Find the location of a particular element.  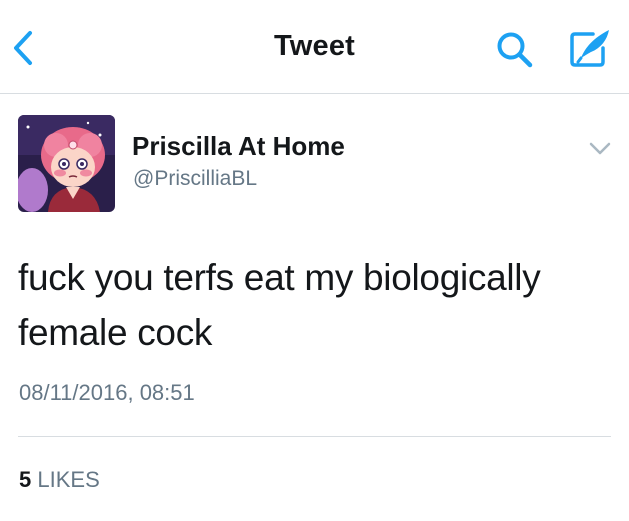

likes-count: 5 LIKES is located at coordinates (59, 480).